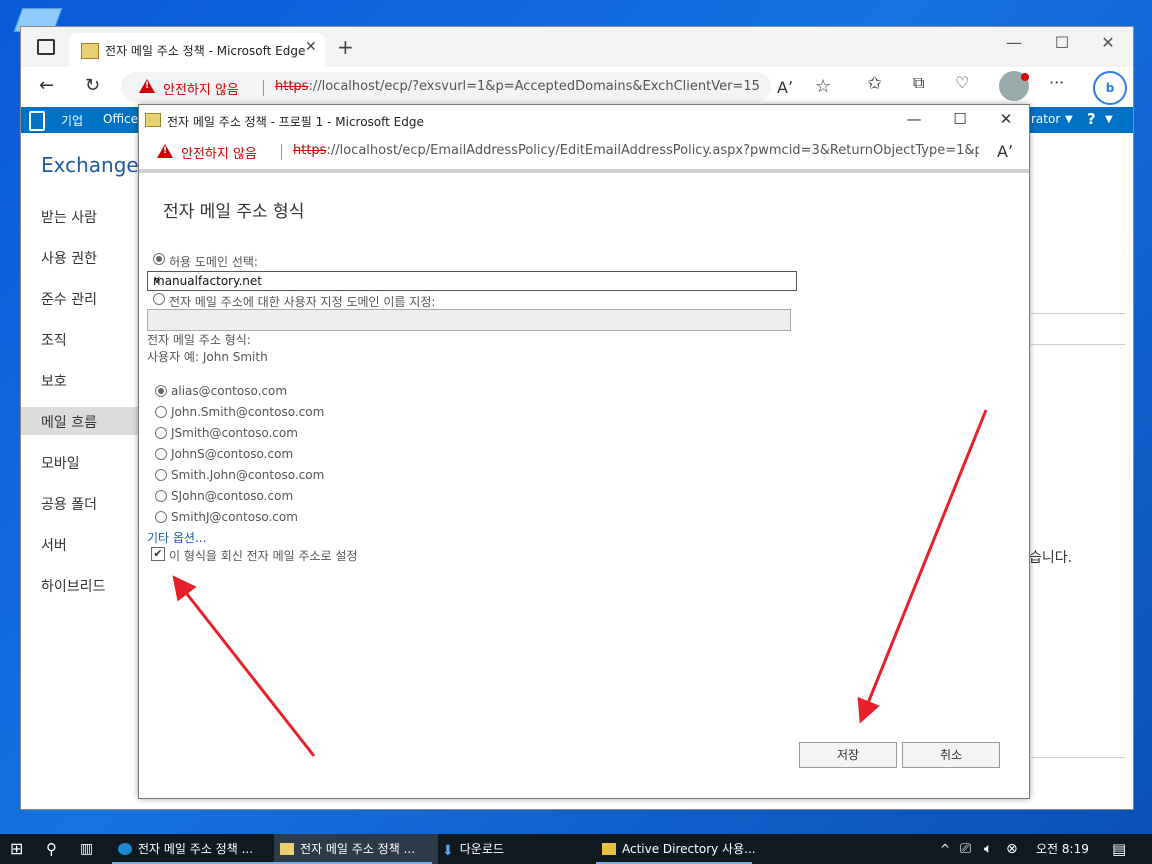 This screenshot has height=864, width=1152. What do you see at coordinates (922, 566) in the screenshot?
I see `arrow-to-save` at bounding box center [922, 566].